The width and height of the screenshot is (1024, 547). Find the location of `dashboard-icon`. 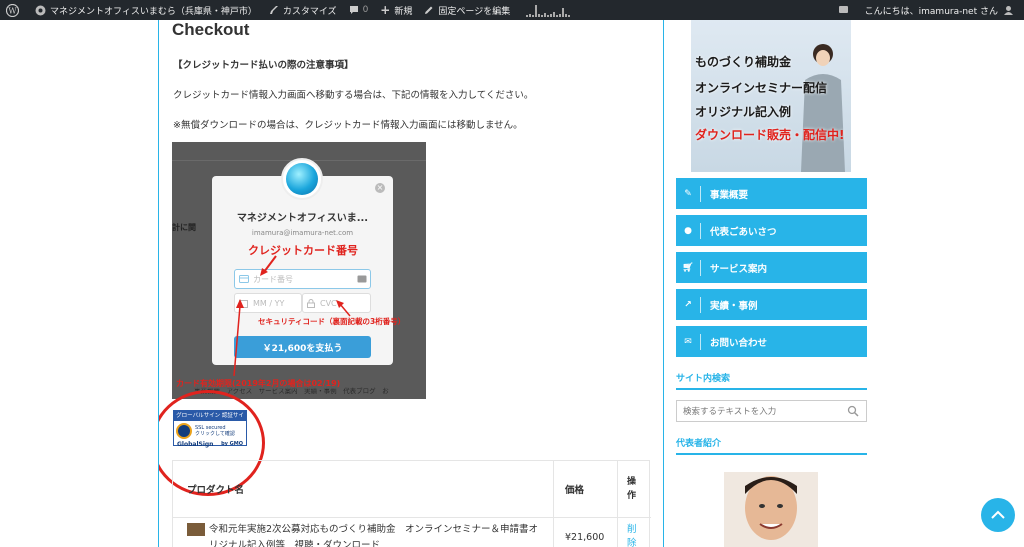

dashboard-icon is located at coordinates (40, 10).